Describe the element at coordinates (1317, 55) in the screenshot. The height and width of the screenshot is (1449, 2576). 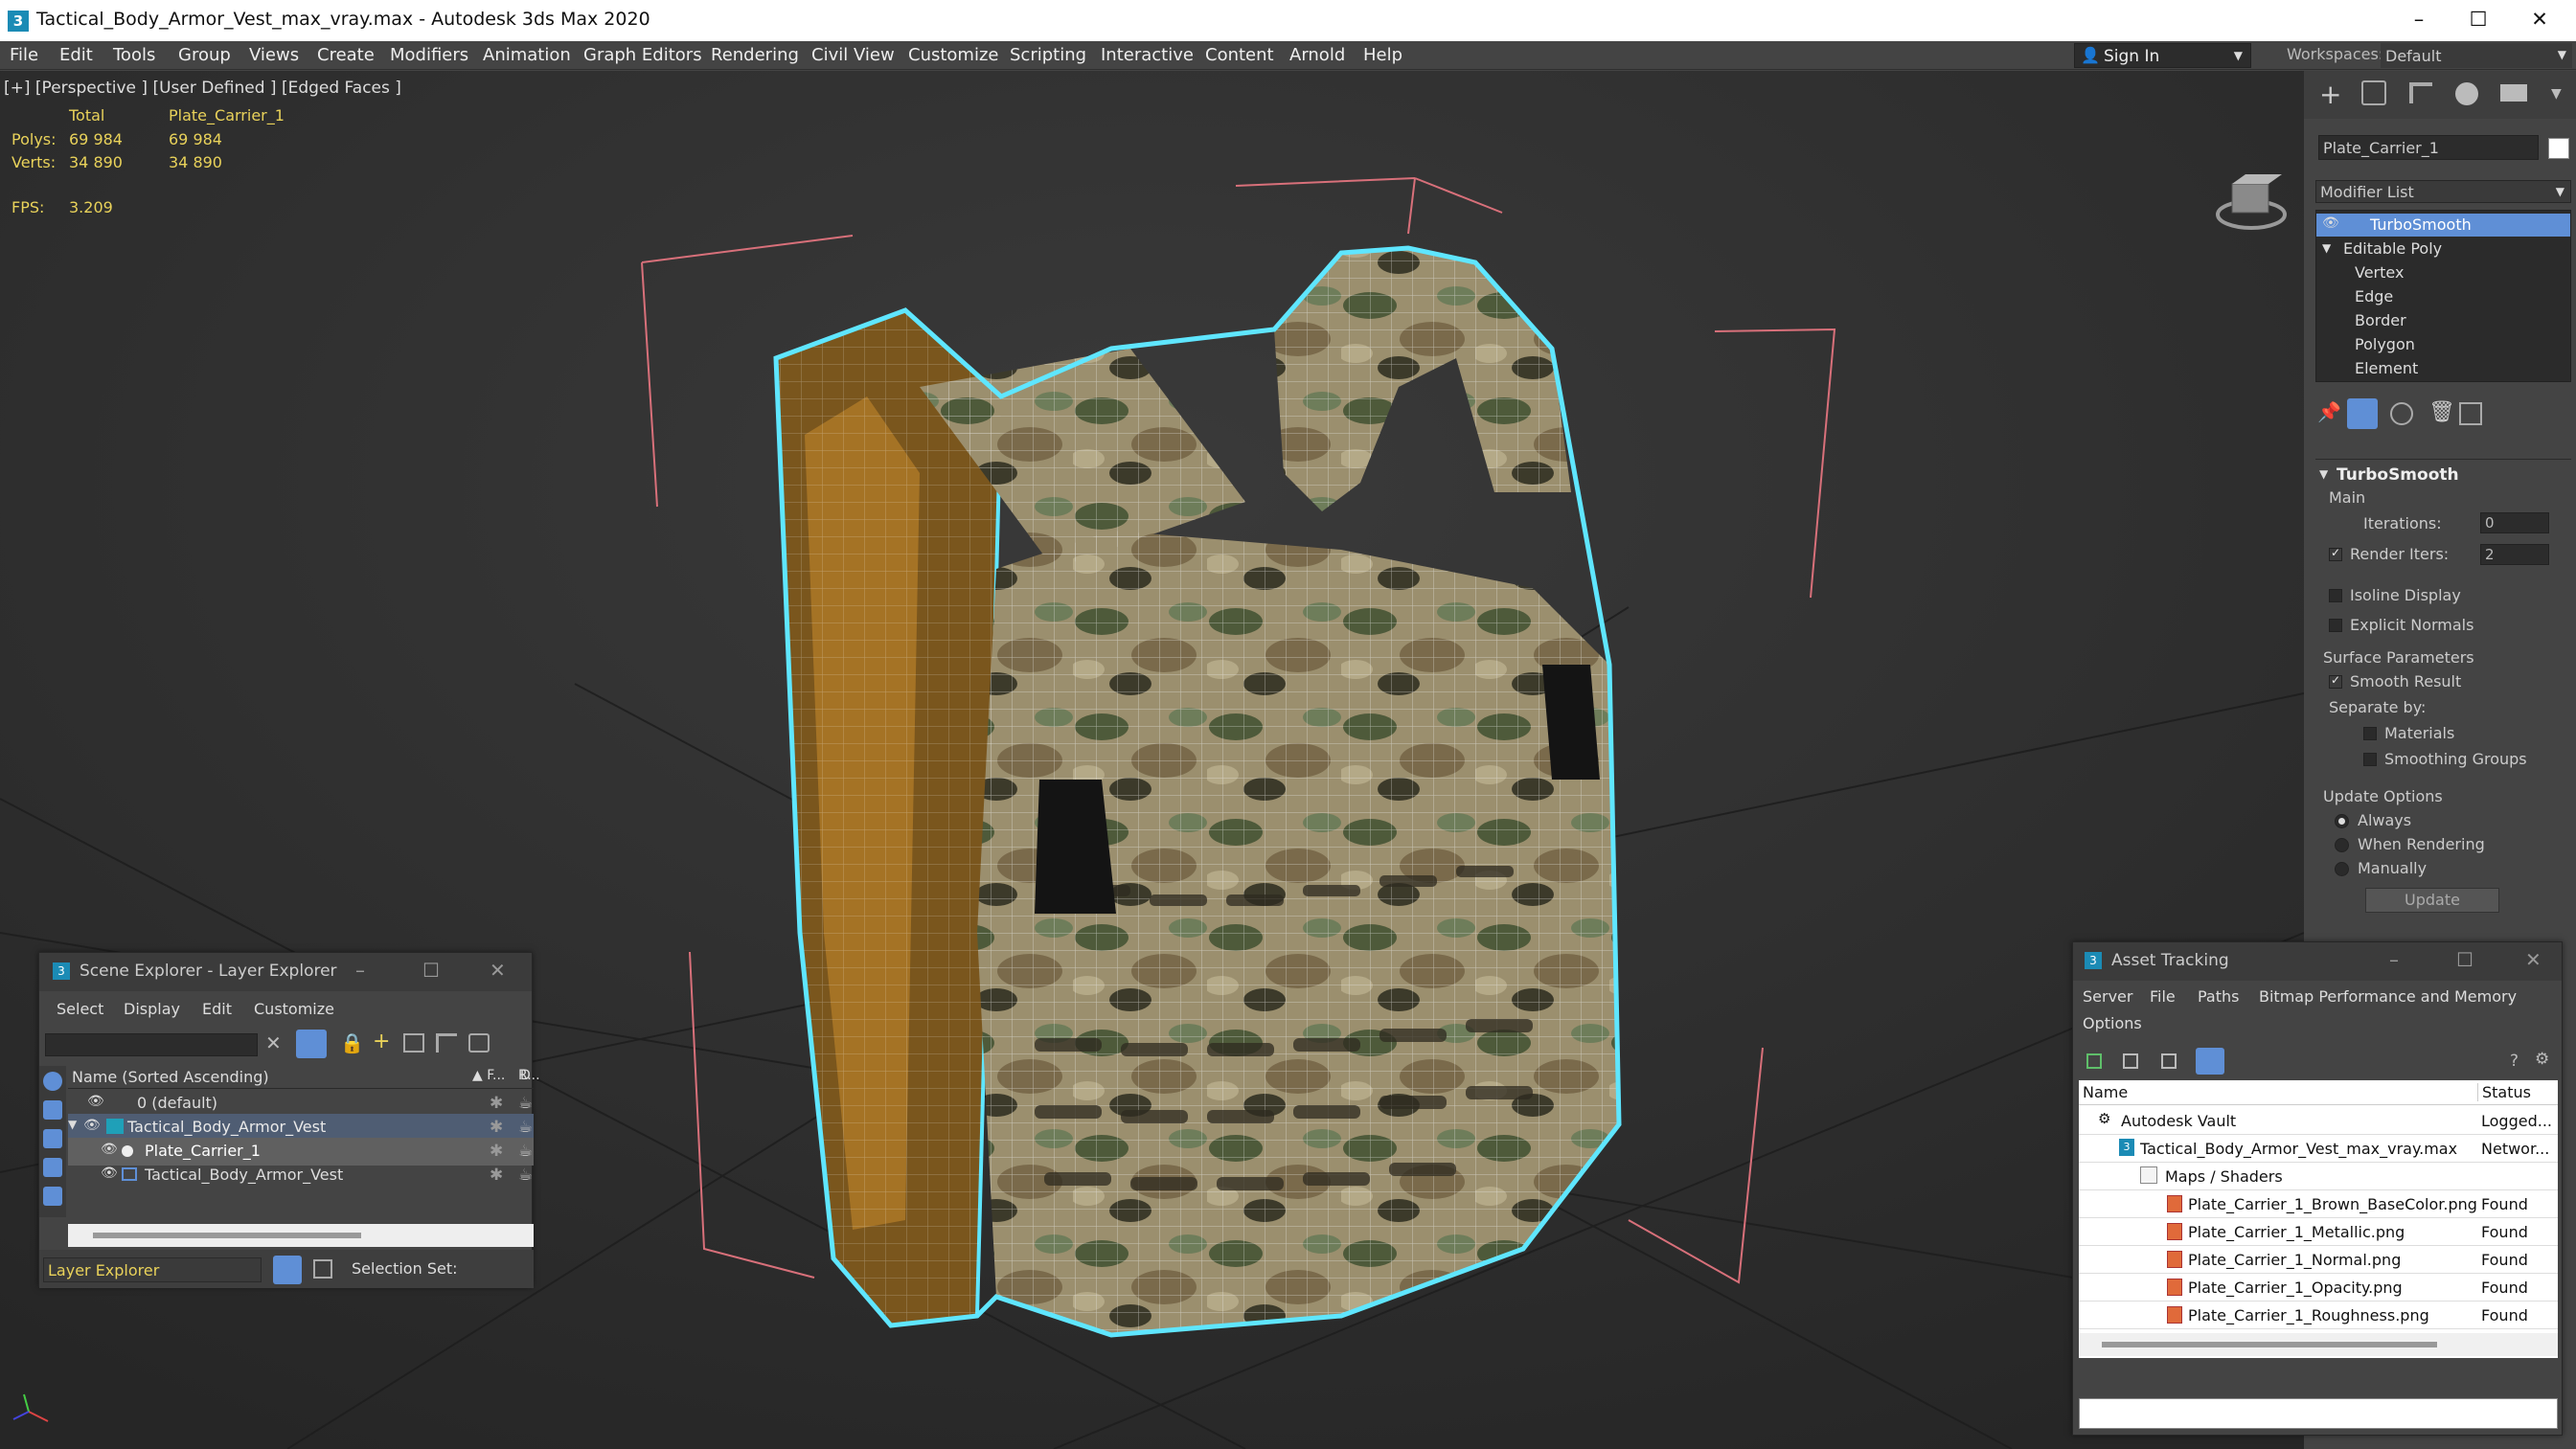
I see `menu-arnold: Arnold` at that location.